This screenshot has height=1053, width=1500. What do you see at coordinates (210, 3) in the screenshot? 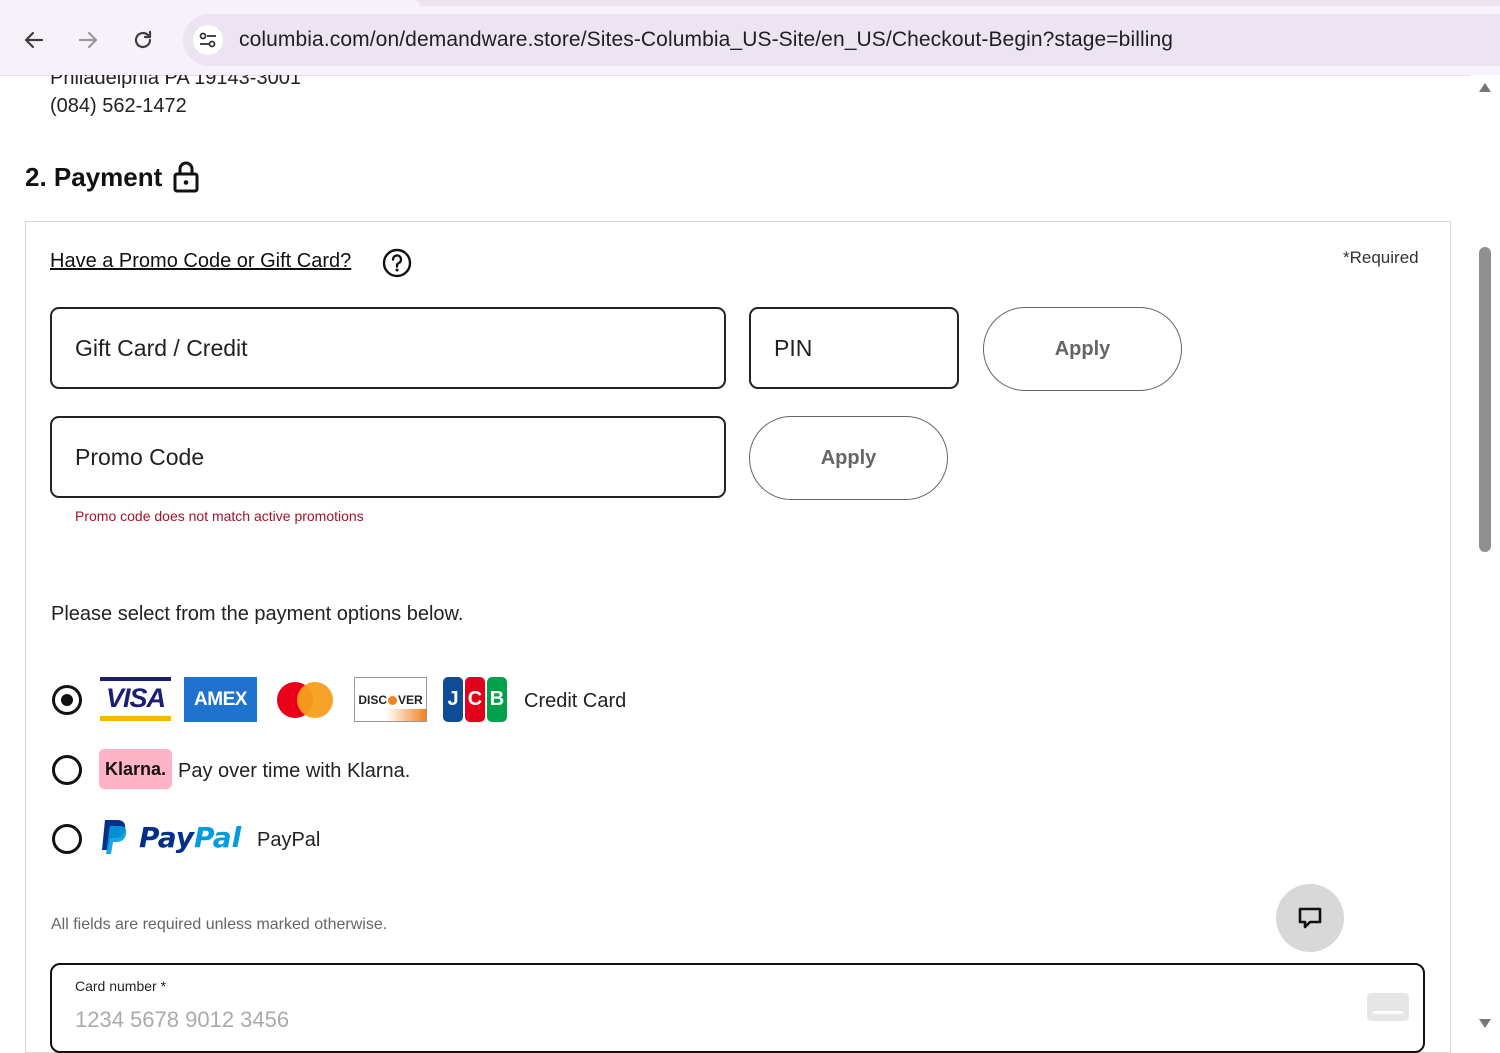
I see `active-tab` at bounding box center [210, 3].